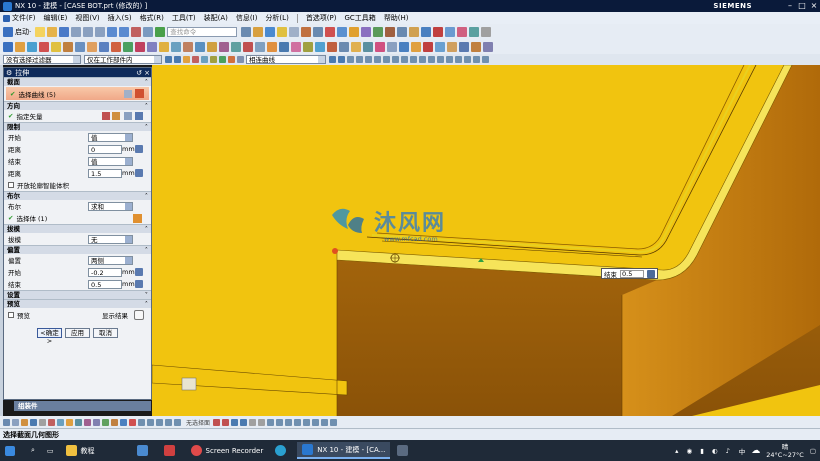 This screenshot has height=461, width=820. Describe the element at coordinates (112, 31) in the screenshot. I see `undo-icon` at that location.